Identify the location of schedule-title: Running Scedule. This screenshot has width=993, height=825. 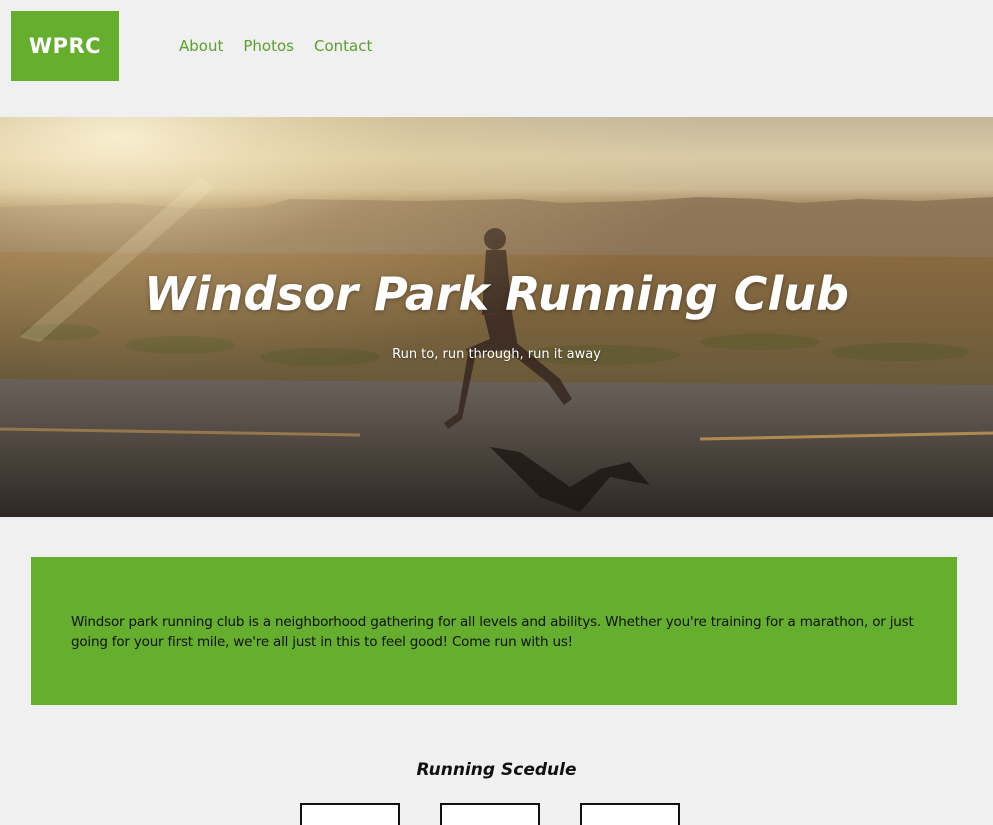
(496, 770).